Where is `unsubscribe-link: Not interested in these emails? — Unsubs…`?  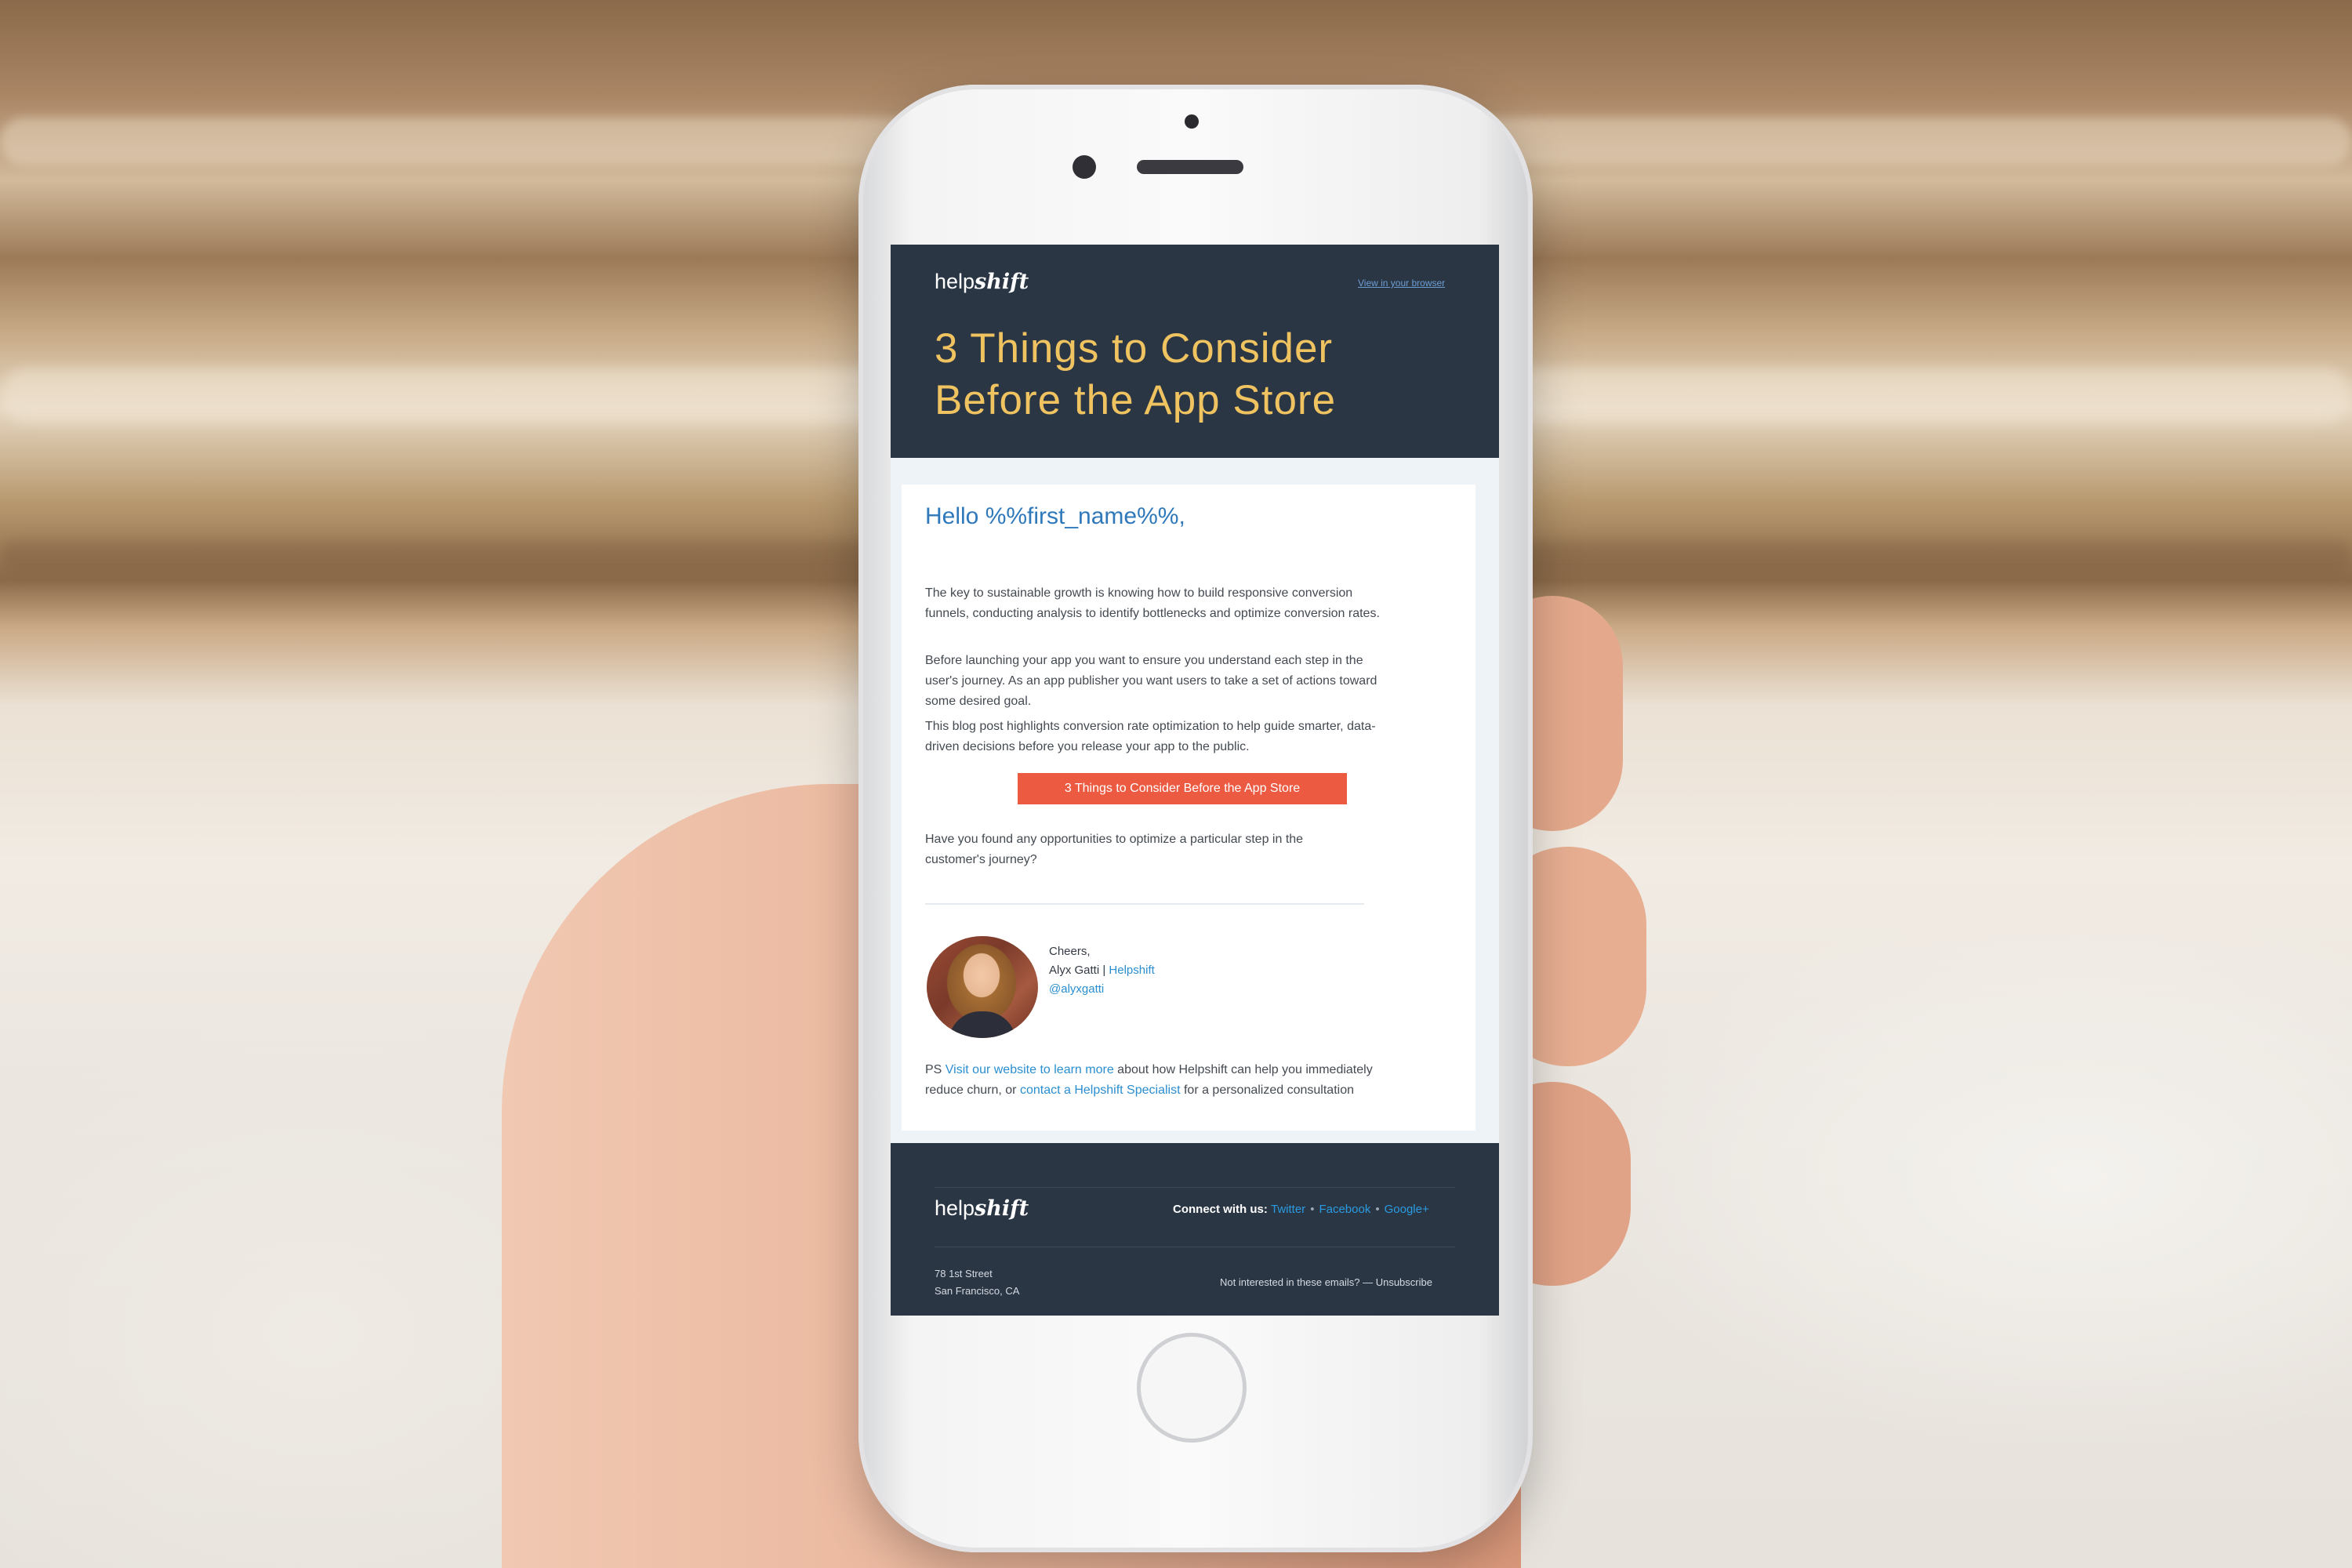
unsubscribe-link: Not interested in these emails? — Unsubs… is located at coordinates (1326, 1282).